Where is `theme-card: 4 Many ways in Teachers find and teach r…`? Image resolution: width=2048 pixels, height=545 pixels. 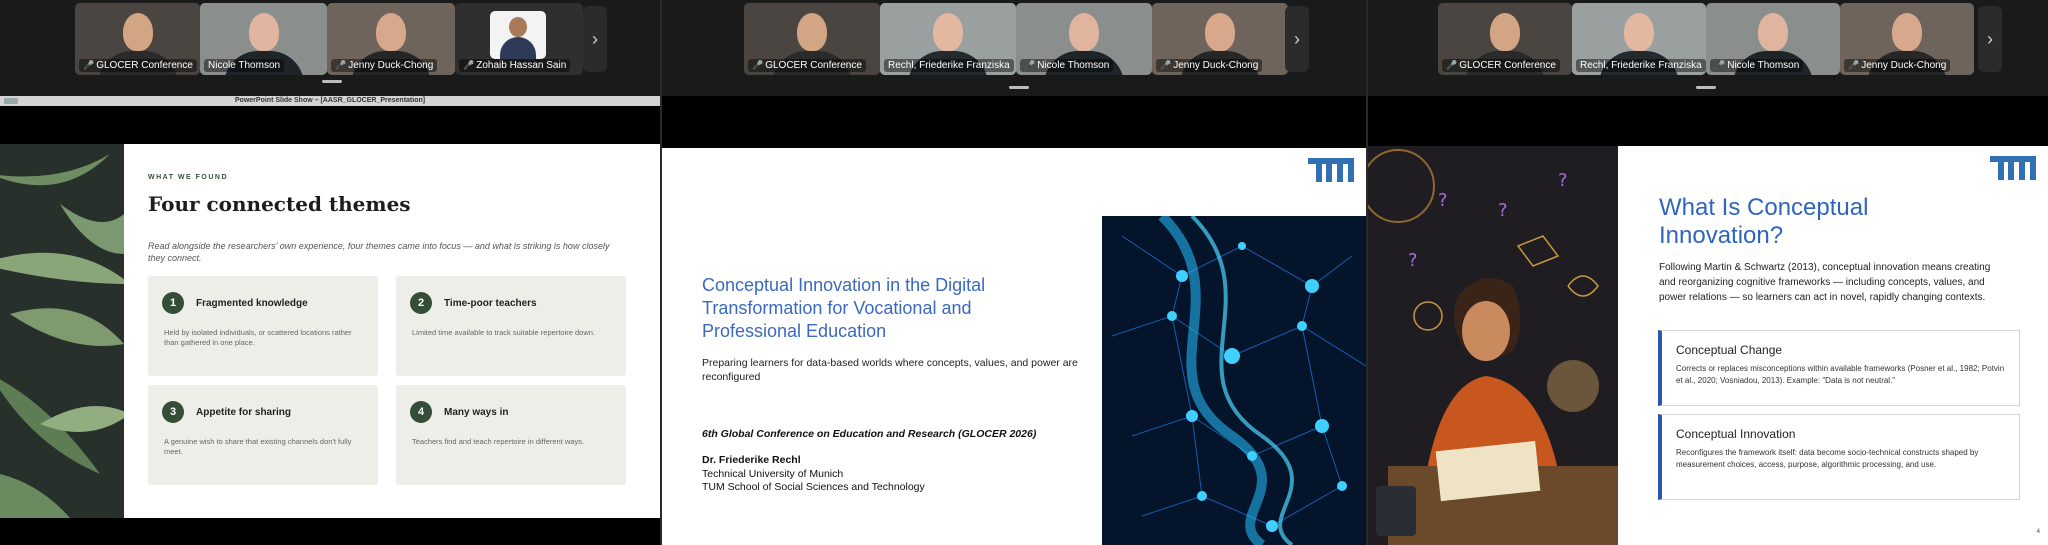 theme-card: 4 Many ways in Teachers find and teach r… is located at coordinates (511, 435).